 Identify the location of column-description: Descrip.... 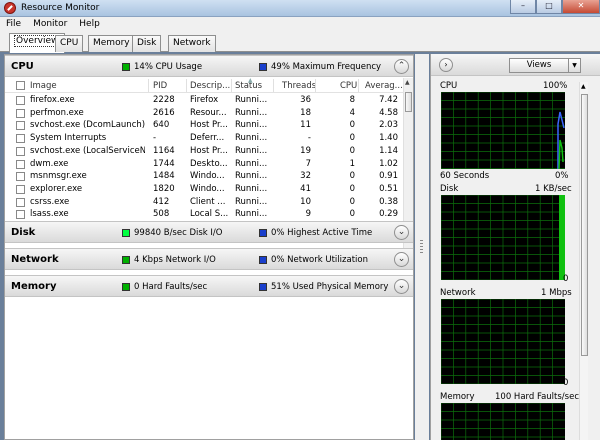
(210, 86).